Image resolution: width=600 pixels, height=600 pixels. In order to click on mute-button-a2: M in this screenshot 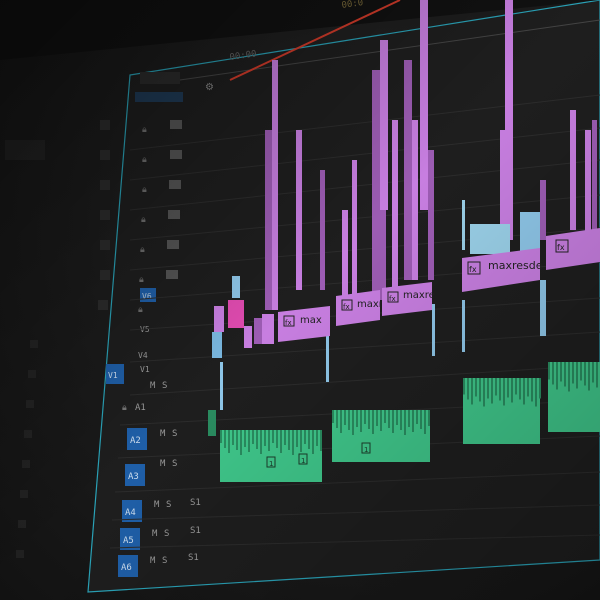, I will do `click(163, 434)`.